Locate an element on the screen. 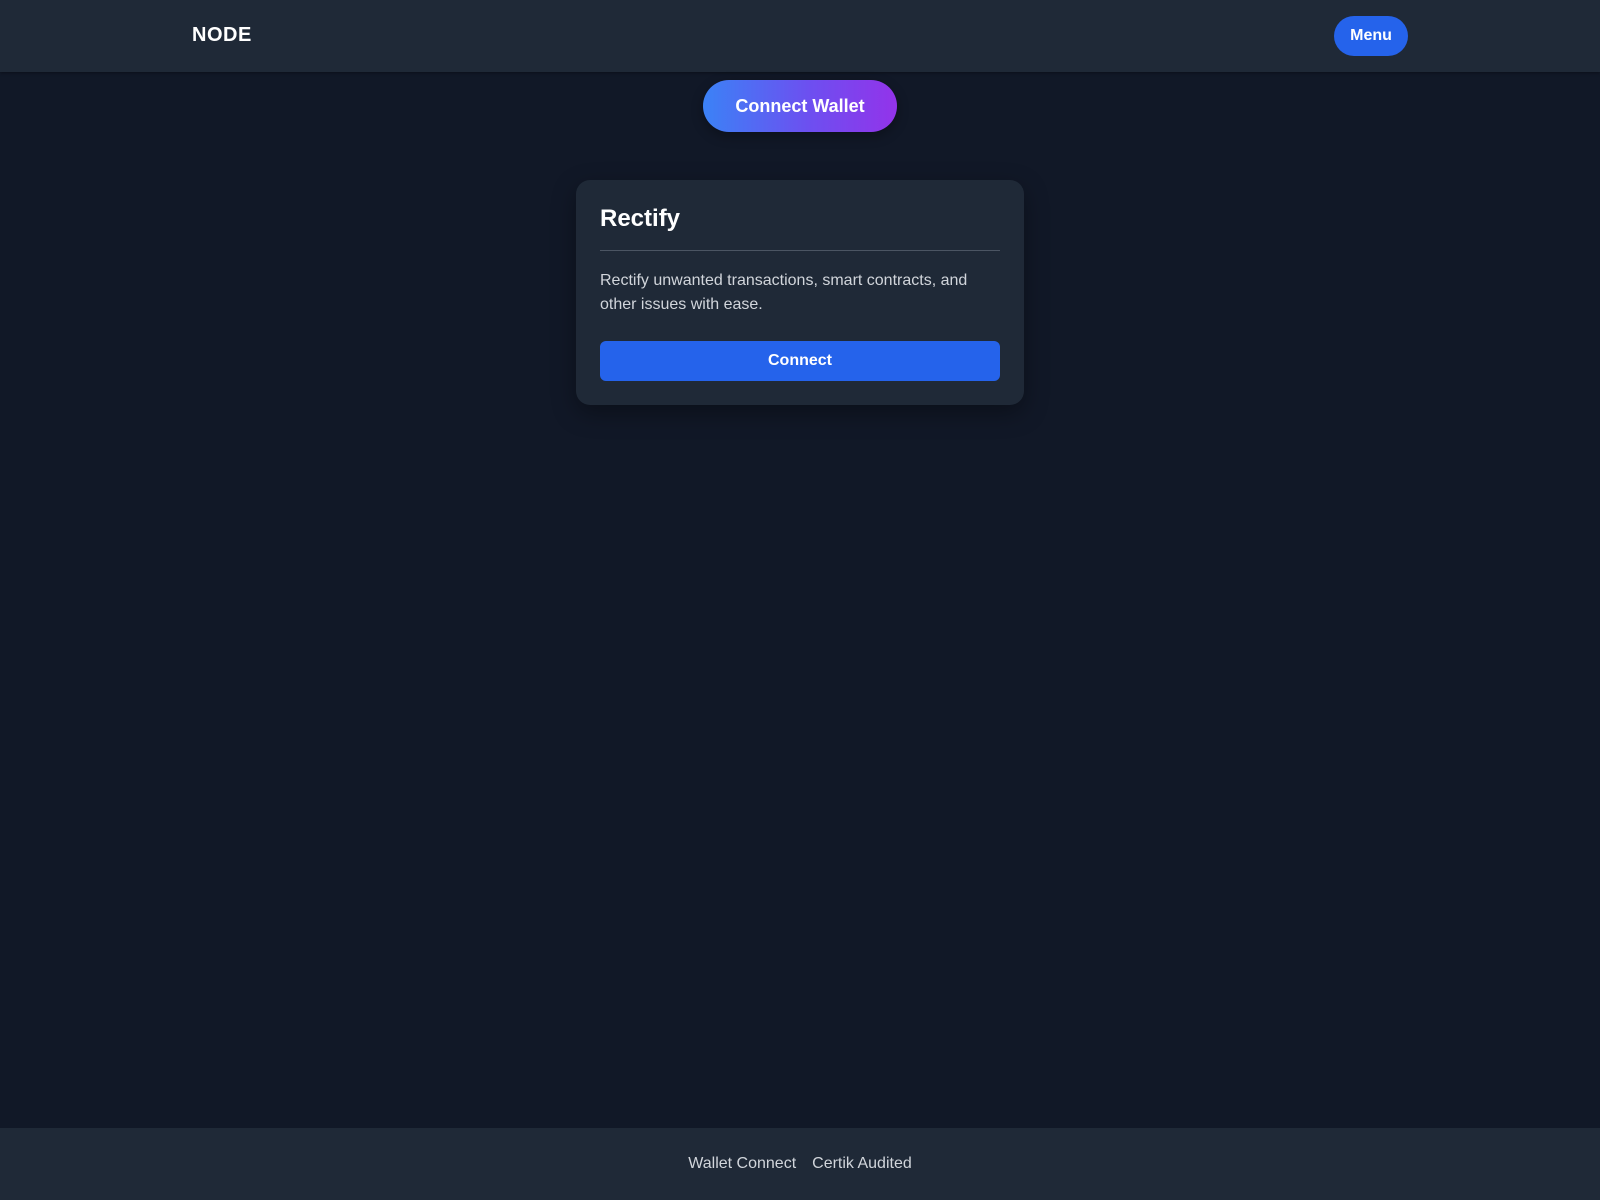 The image size is (1600, 1200). brand-logo-text: NODE is located at coordinates (222, 35).